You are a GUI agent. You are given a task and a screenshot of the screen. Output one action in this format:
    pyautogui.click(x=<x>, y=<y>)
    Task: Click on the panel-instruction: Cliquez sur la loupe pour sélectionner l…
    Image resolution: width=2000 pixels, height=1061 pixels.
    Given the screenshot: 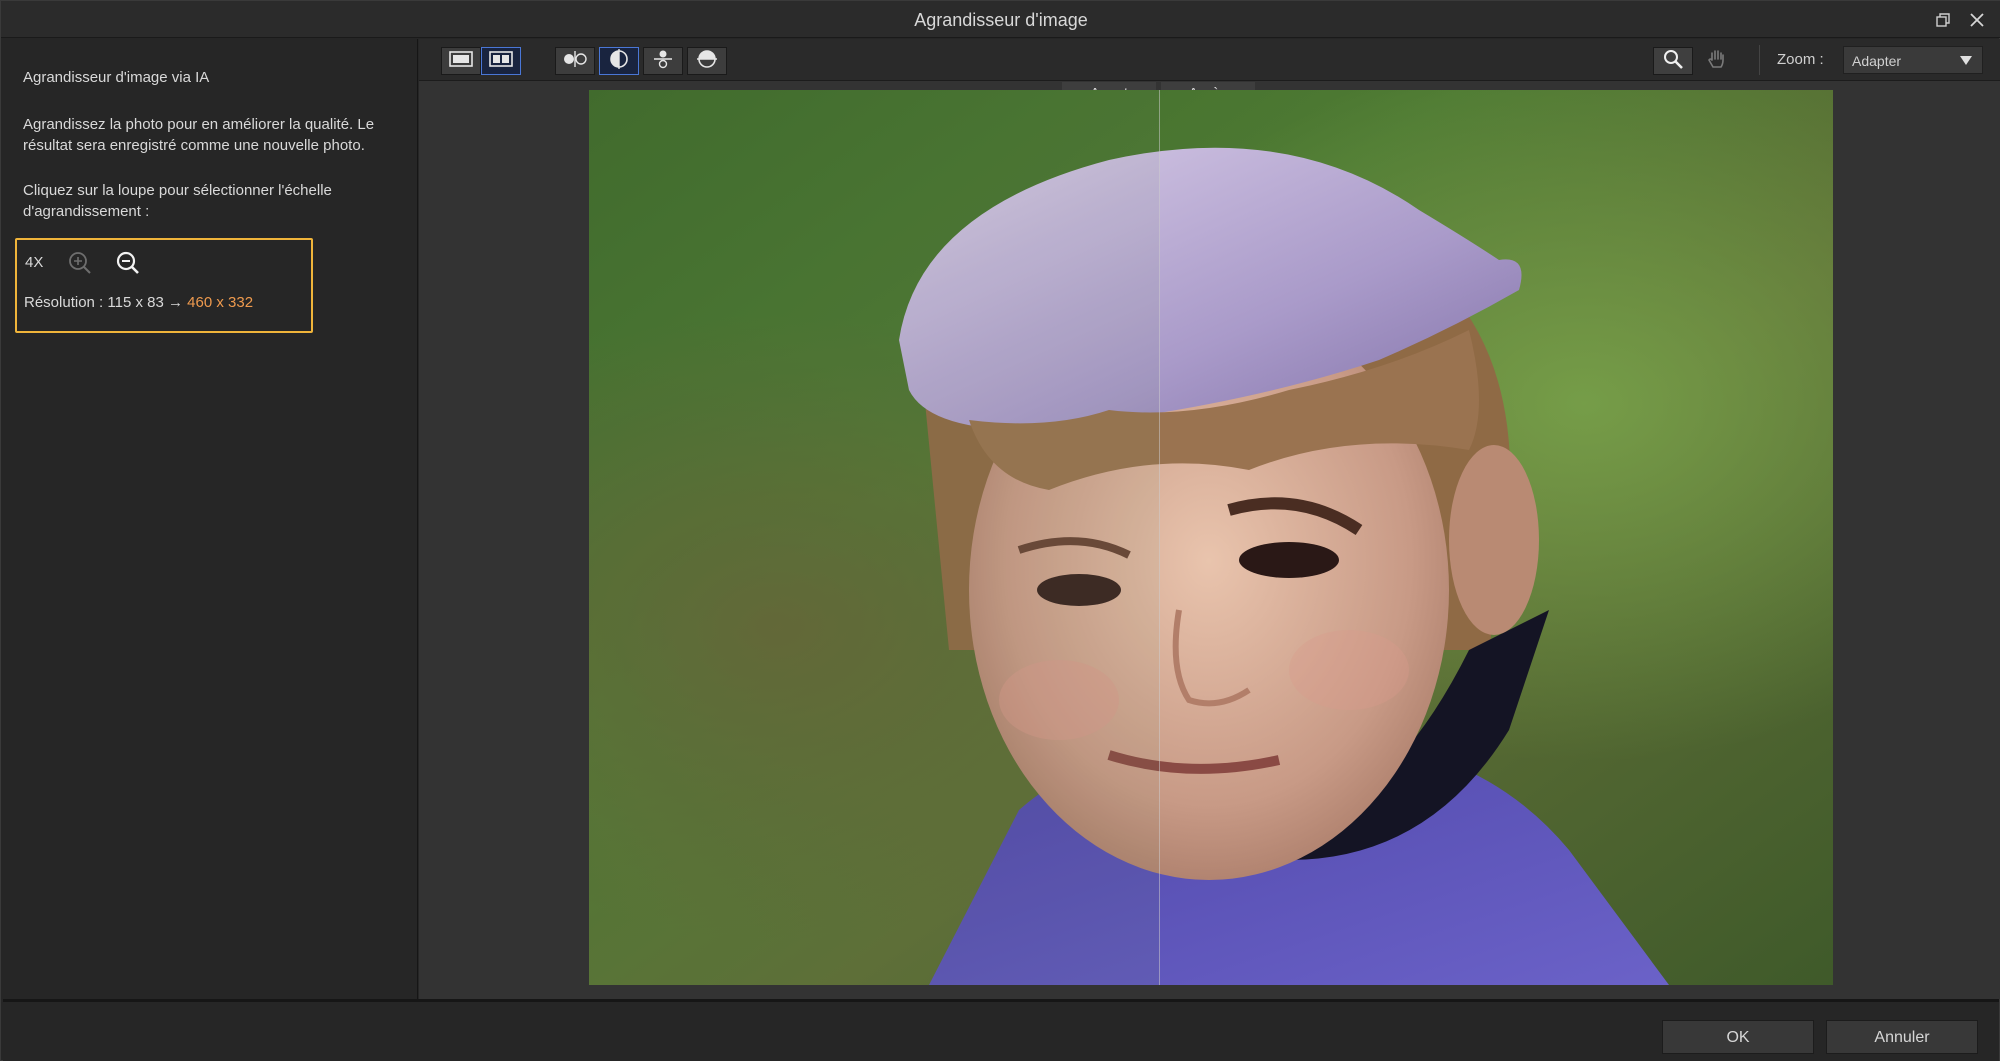 What is the action you would take?
    pyautogui.click(x=177, y=201)
    